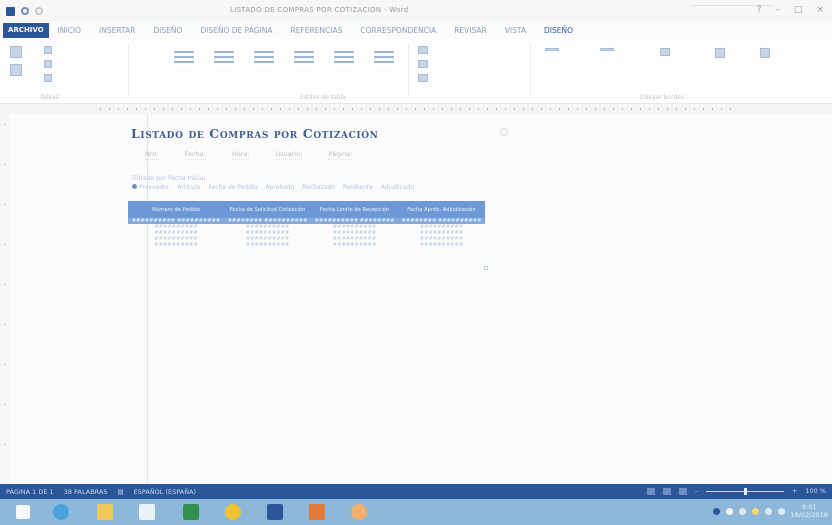 This screenshot has width=832, height=525. I want to click on help-icon: ?, so click(759, 10).